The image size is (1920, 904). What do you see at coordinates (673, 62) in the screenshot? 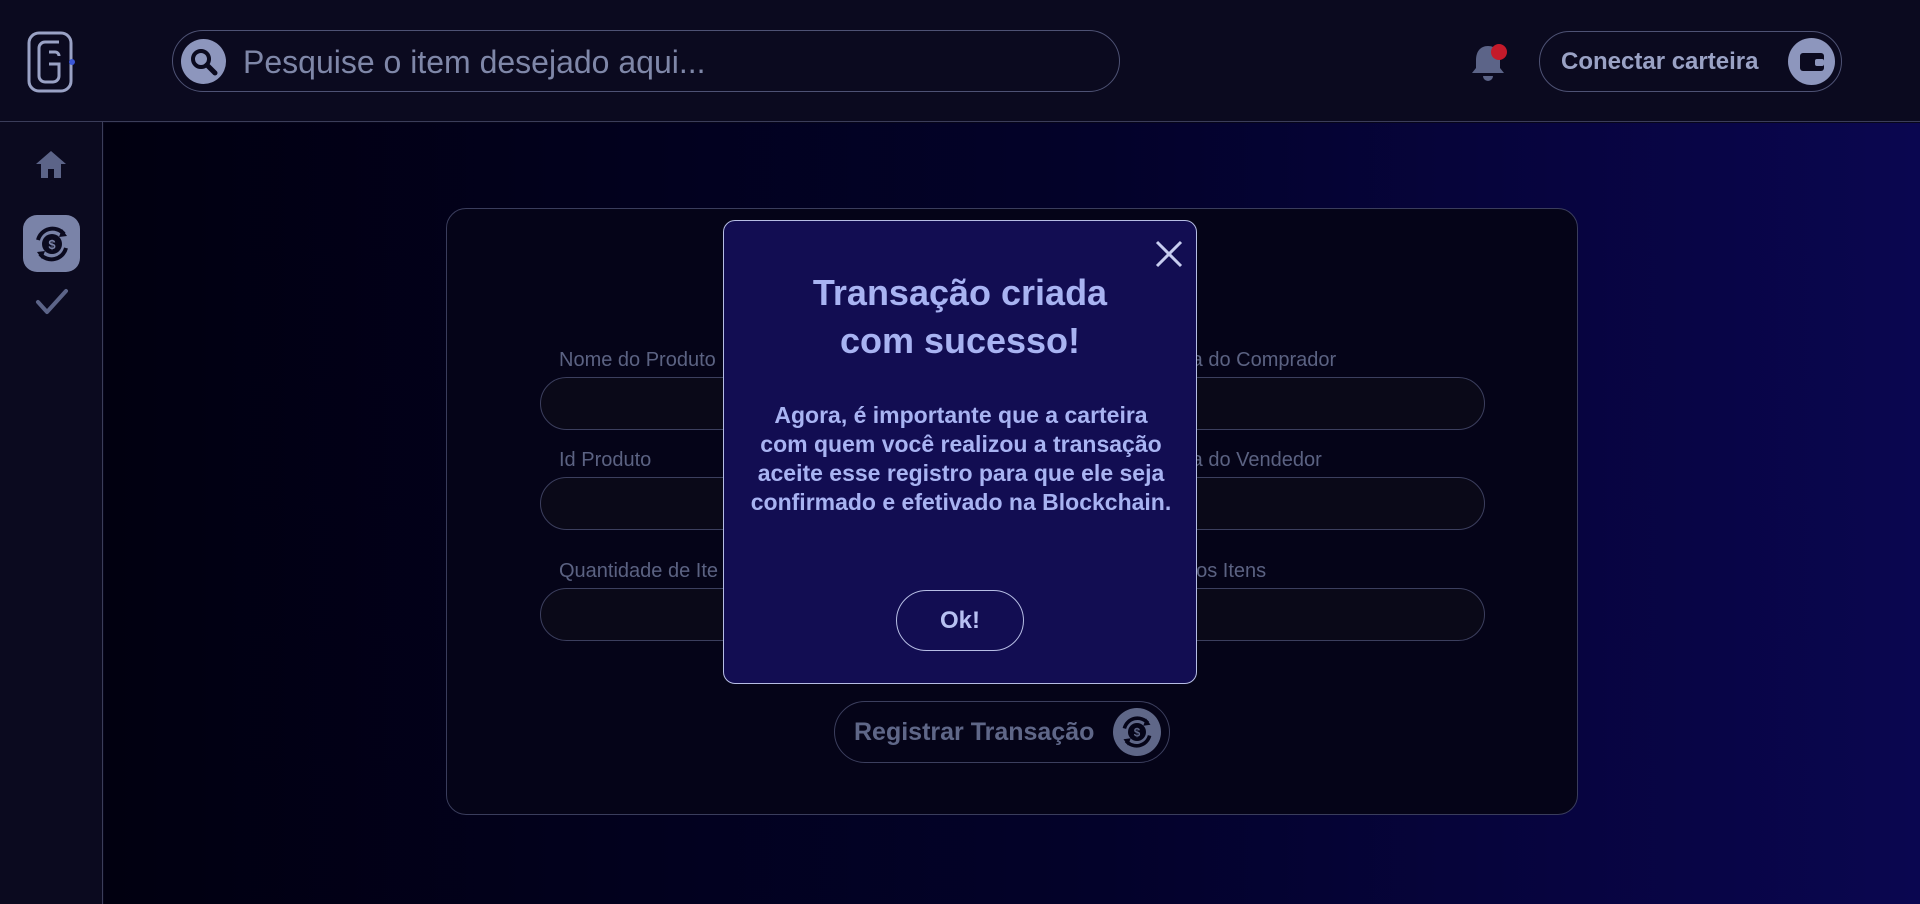
I see `search-input` at bounding box center [673, 62].